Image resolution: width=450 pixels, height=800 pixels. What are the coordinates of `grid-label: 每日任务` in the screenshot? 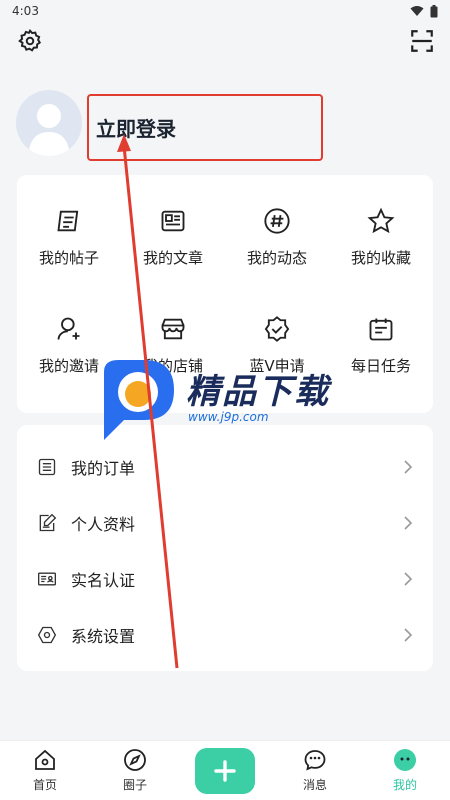 It's located at (380, 366).